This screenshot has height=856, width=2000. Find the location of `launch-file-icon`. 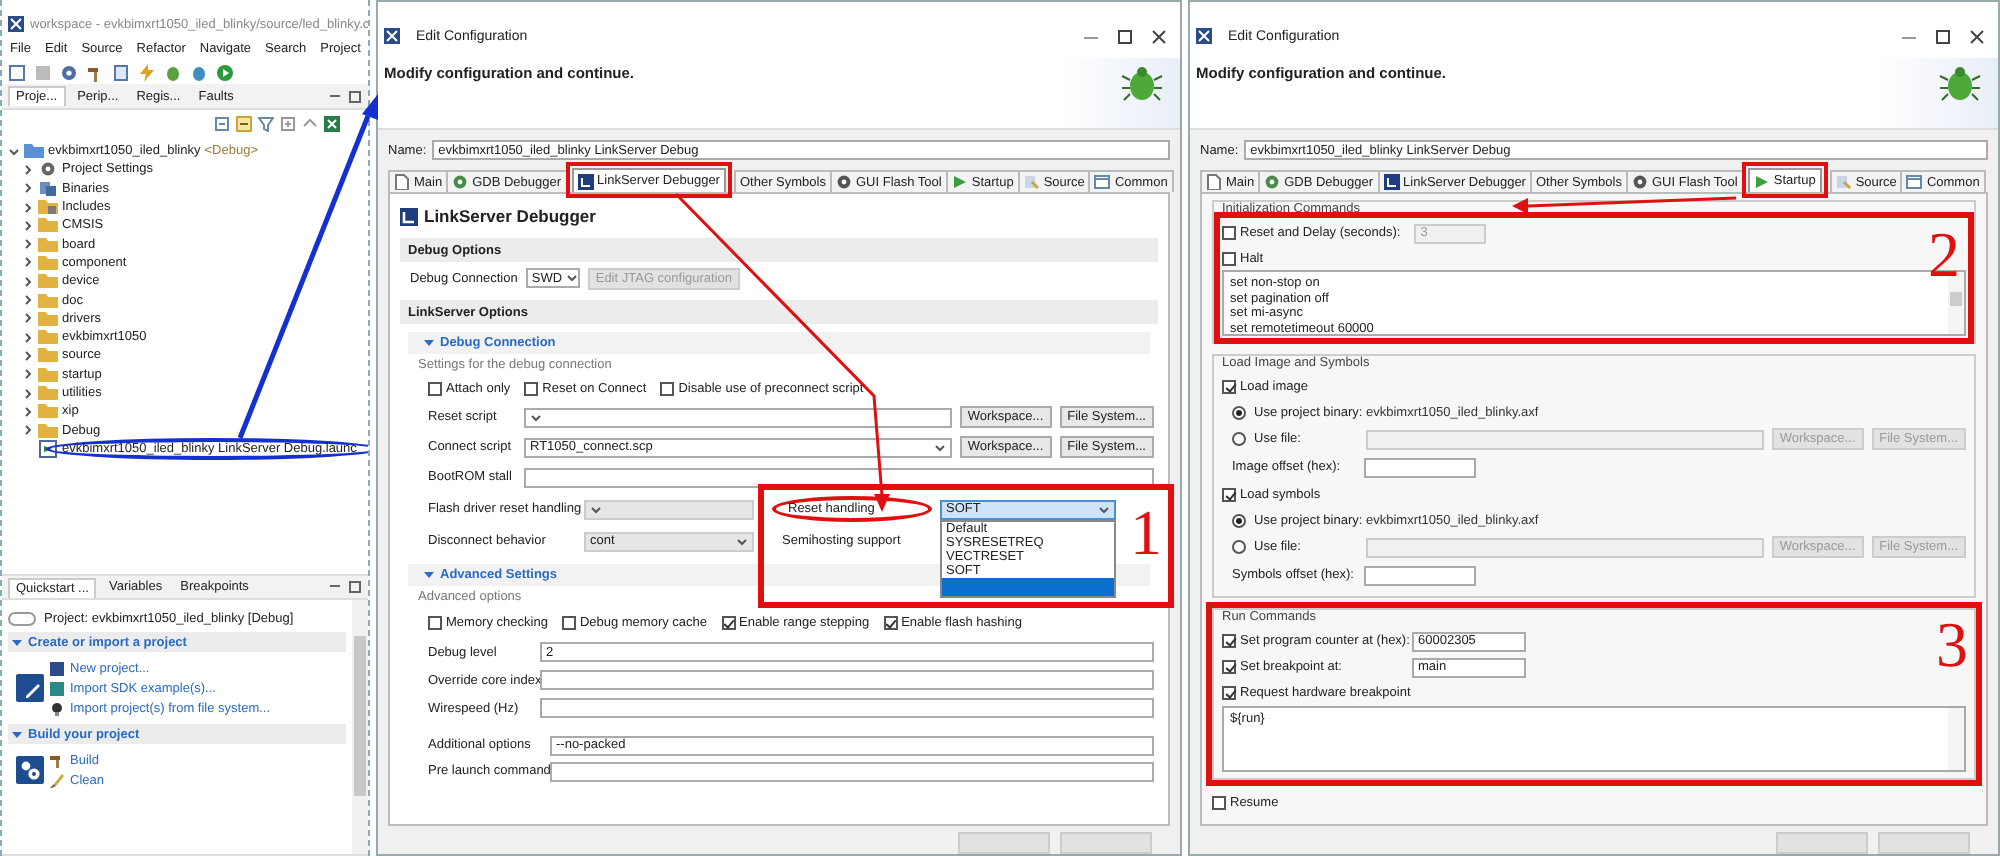

launch-file-icon is located at coordinates (48, 448).